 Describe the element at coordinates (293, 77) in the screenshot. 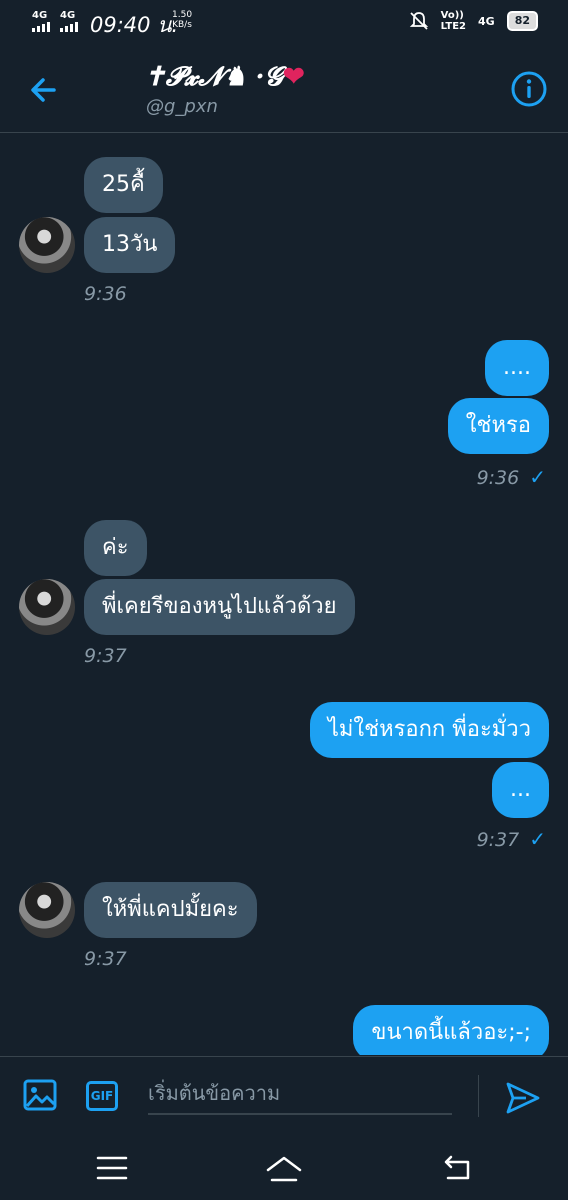

I see `heart-icon: ❤` at that location.